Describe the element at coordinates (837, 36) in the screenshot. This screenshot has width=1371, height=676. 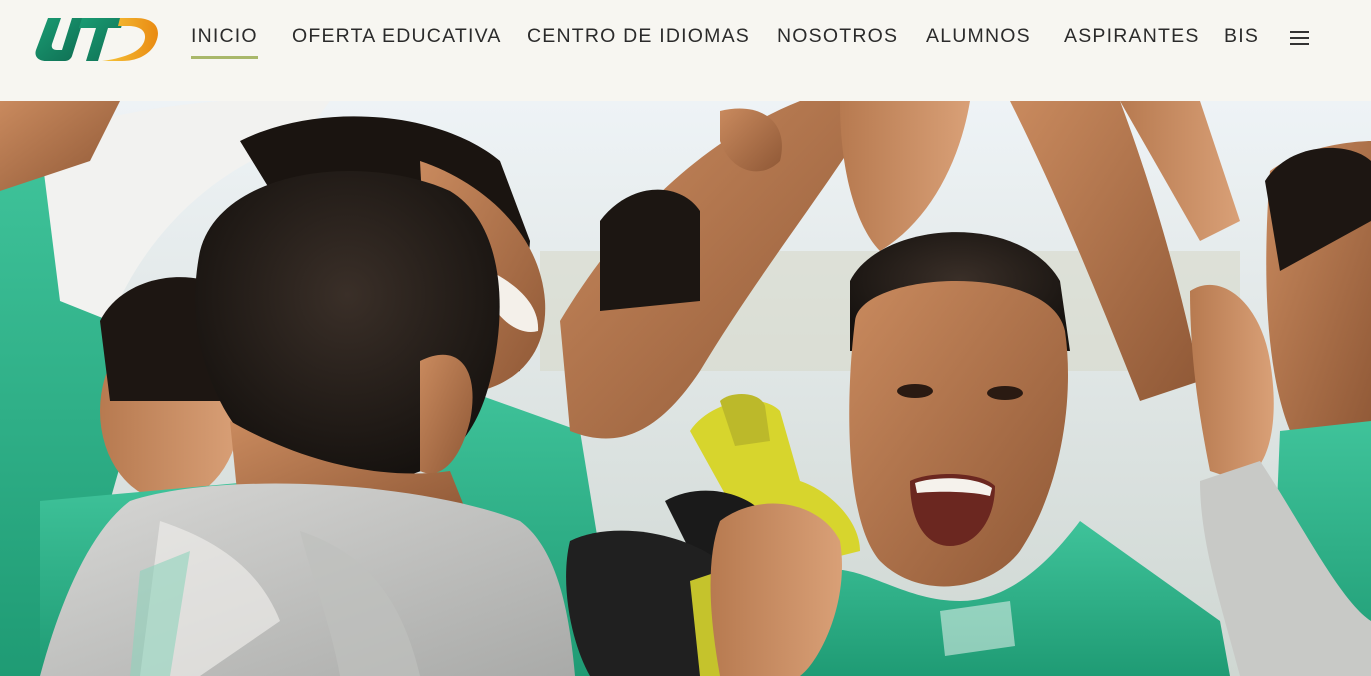
I see `nav-item-nosotros: NOSOTROS` at that location.